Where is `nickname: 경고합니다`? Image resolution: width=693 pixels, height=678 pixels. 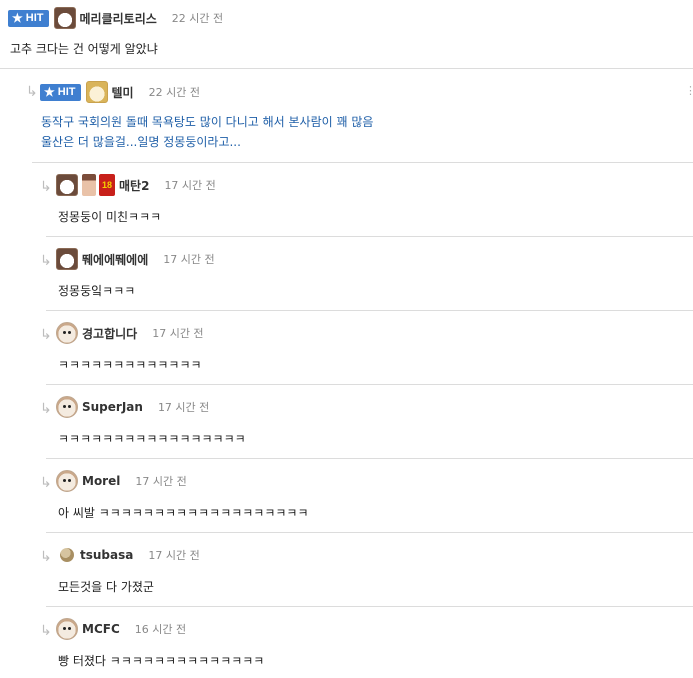 nickname: 경고합니다 is located at coordinates (109, 333).